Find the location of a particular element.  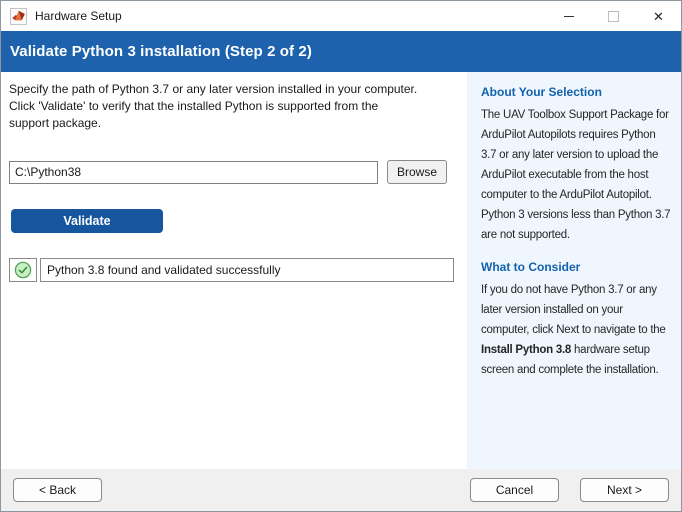

python-path-input is located at coordinates (193, 172).